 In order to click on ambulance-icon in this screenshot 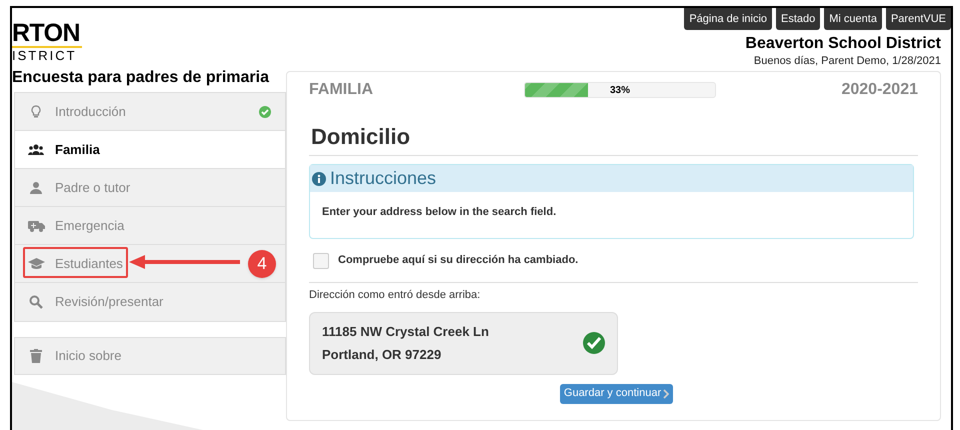, I will do `click(36, 225)`.